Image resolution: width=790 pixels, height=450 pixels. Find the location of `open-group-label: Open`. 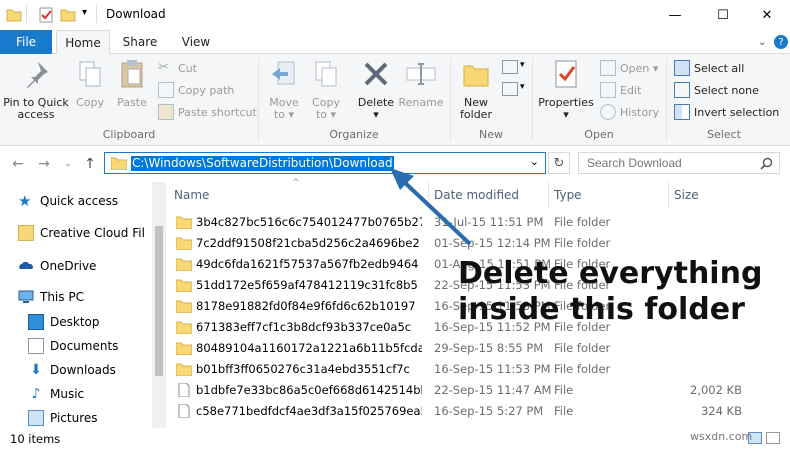

open-group-label: Open is located at coordinates (599, 134).